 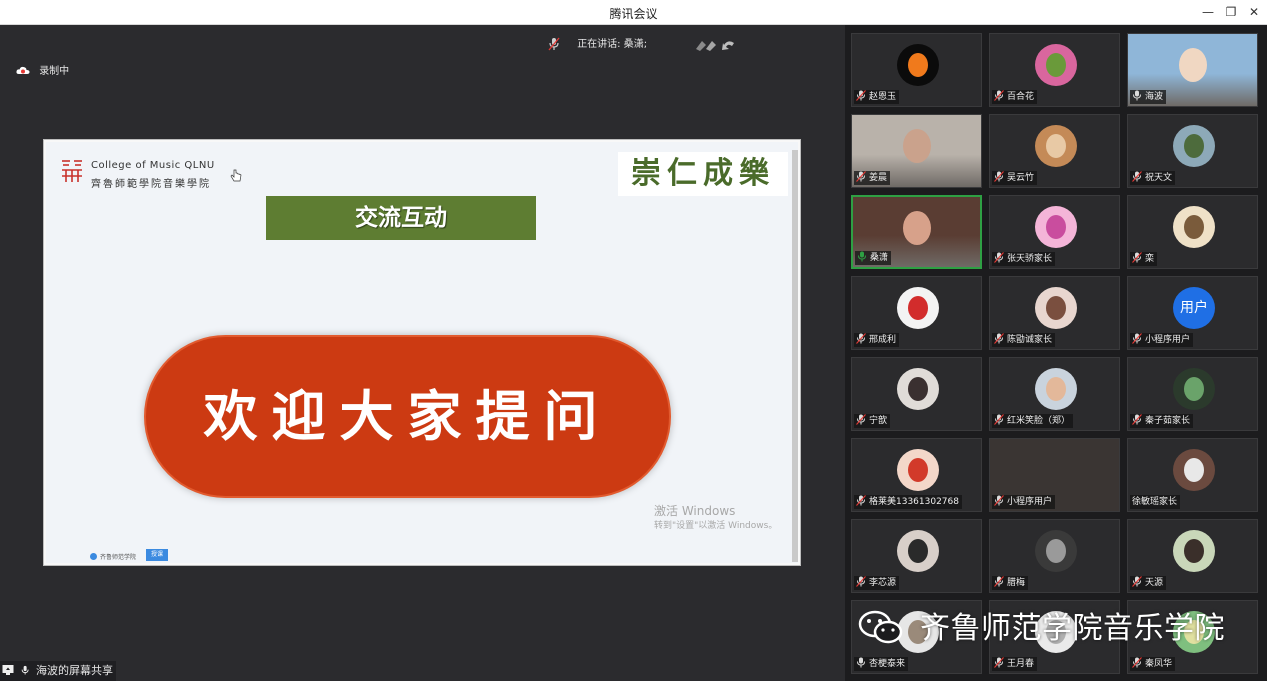 I want to click on participant-tile: 秦子茹家长, so click(x=1192, y=394).